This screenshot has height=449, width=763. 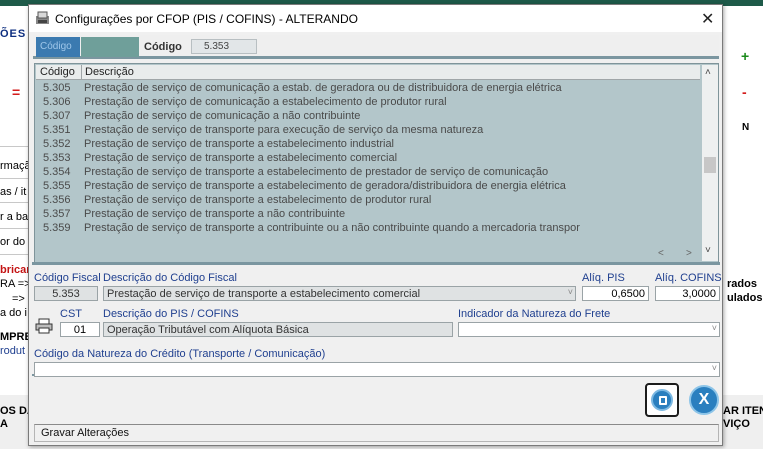 What do you see at coordinates (376, 433) in the screenshot?
I see `status-bar: Gravar Alterações` at bounding box center [376, 433].